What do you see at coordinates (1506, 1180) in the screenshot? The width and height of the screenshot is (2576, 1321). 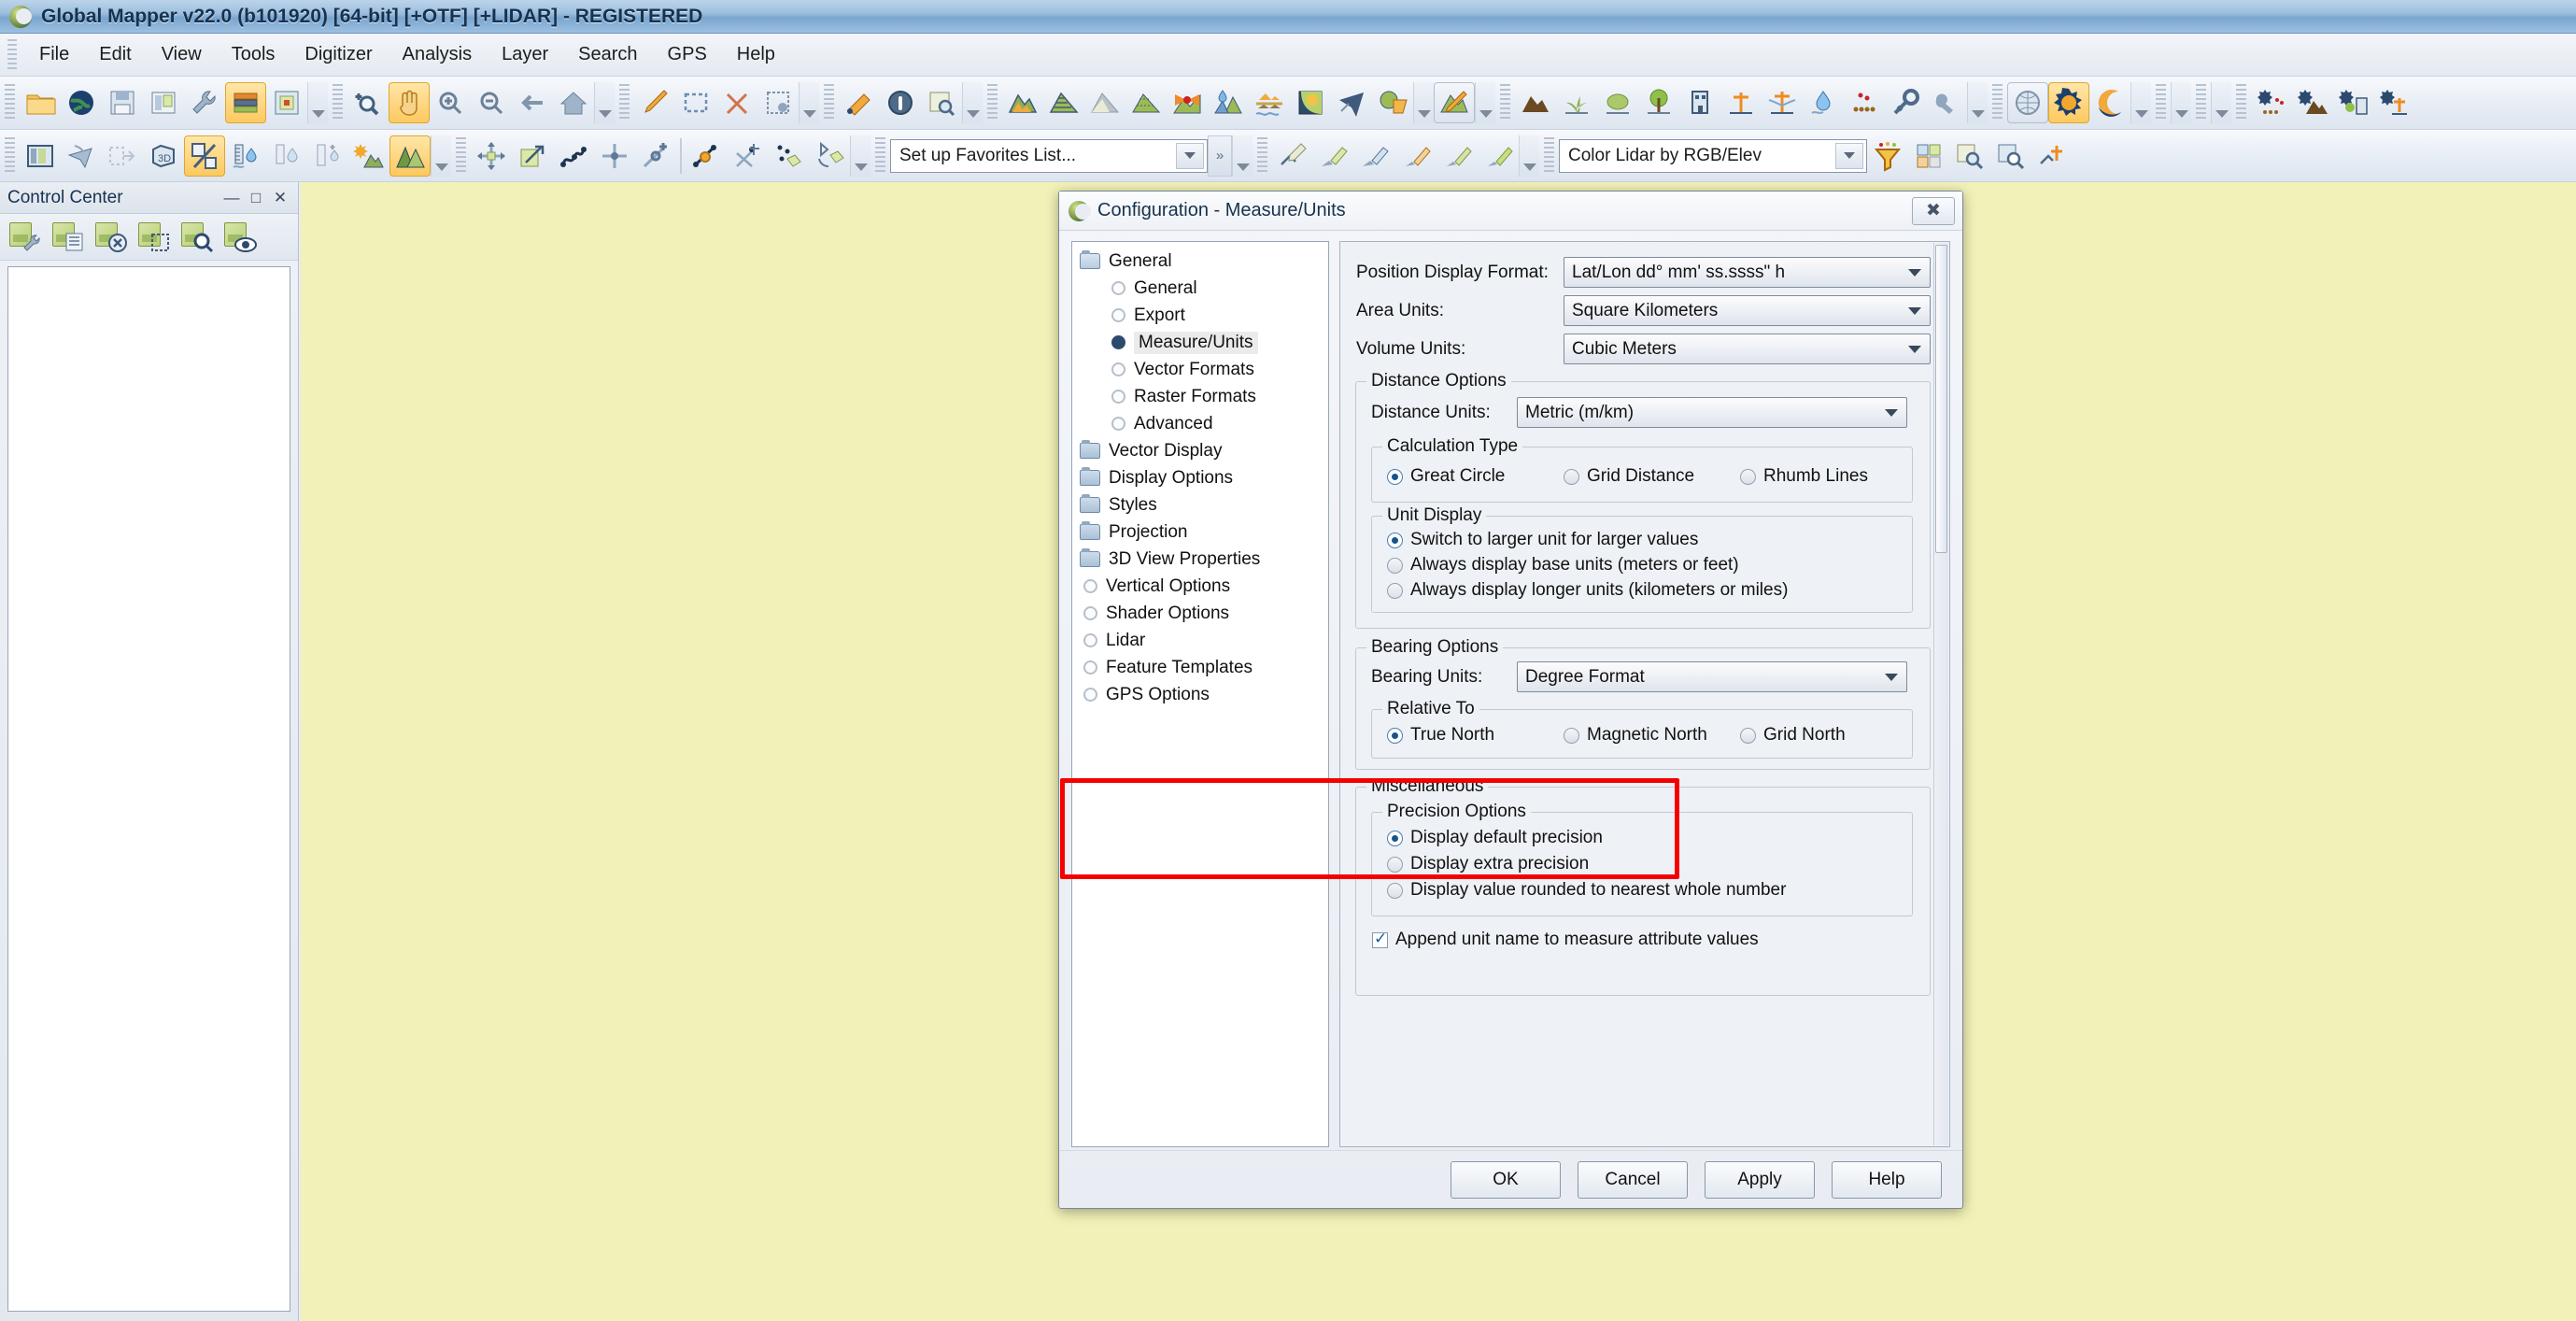 I see `ok-button: OK` at bounding box center [1506, 1180].